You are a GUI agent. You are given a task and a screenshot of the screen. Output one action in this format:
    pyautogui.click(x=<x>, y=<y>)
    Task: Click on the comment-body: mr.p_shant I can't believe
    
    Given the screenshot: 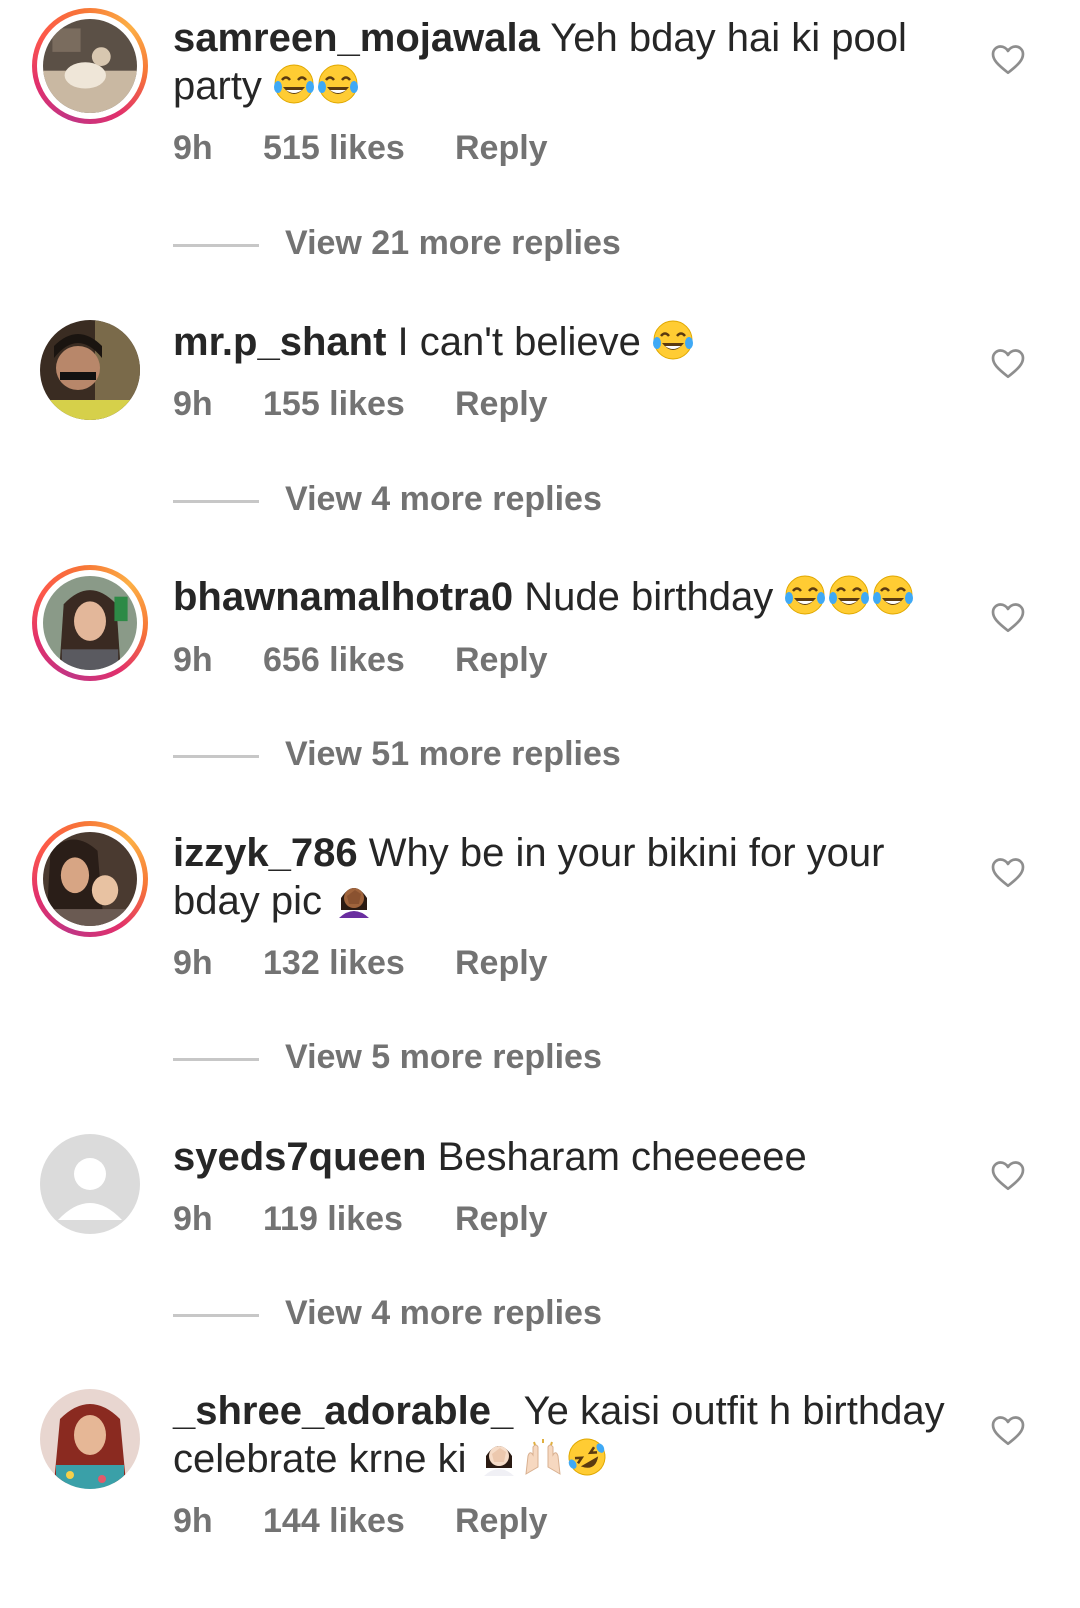 What is the action you would take?
    pyautogui.click(x=568, y=342)
    